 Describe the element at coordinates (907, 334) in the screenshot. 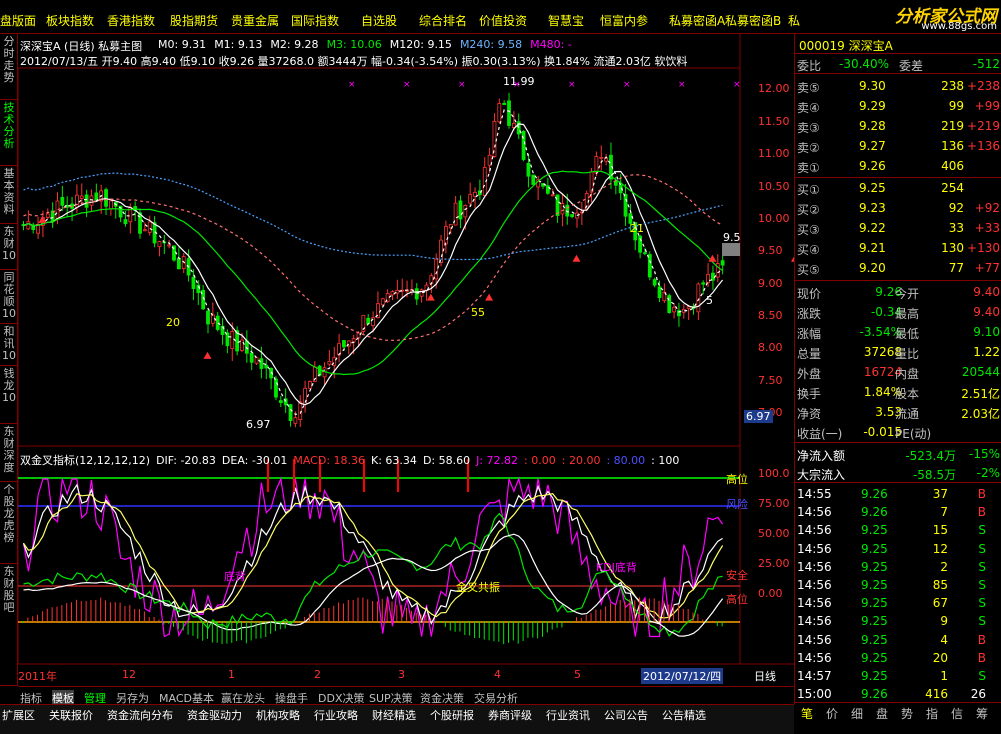

I see `stat-row-cell: 最低` at that location.